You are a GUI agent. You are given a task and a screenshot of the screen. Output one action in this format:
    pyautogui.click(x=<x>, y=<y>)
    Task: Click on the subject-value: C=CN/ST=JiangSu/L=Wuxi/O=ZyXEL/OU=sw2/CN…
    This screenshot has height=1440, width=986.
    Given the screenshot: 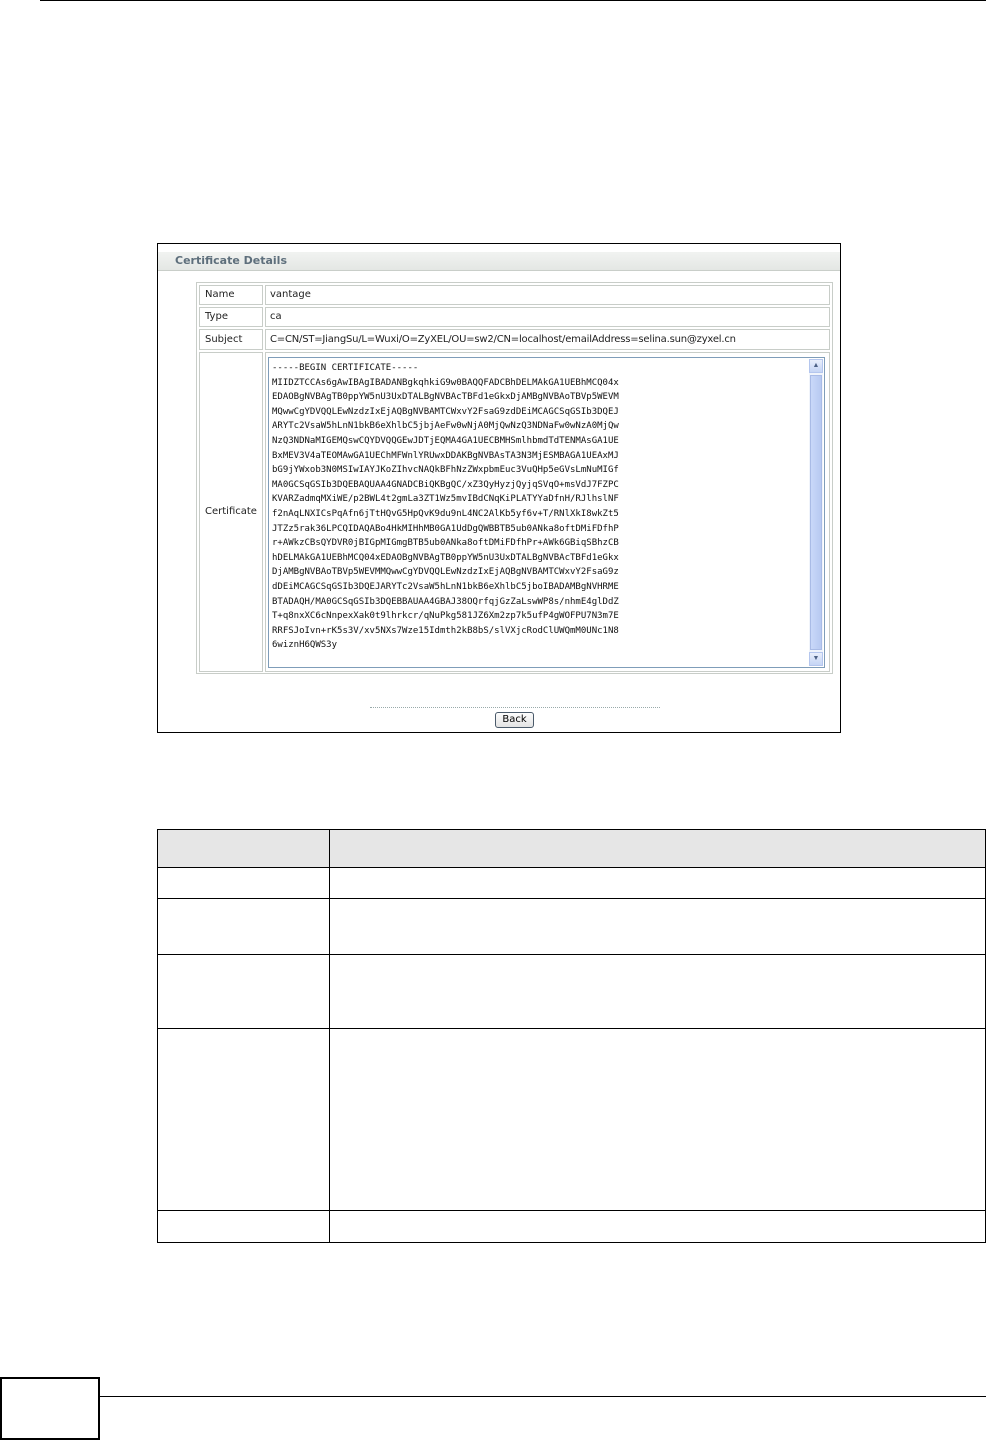 What is the action you would take?
    pyautogui.click(x=547, y=339)
    